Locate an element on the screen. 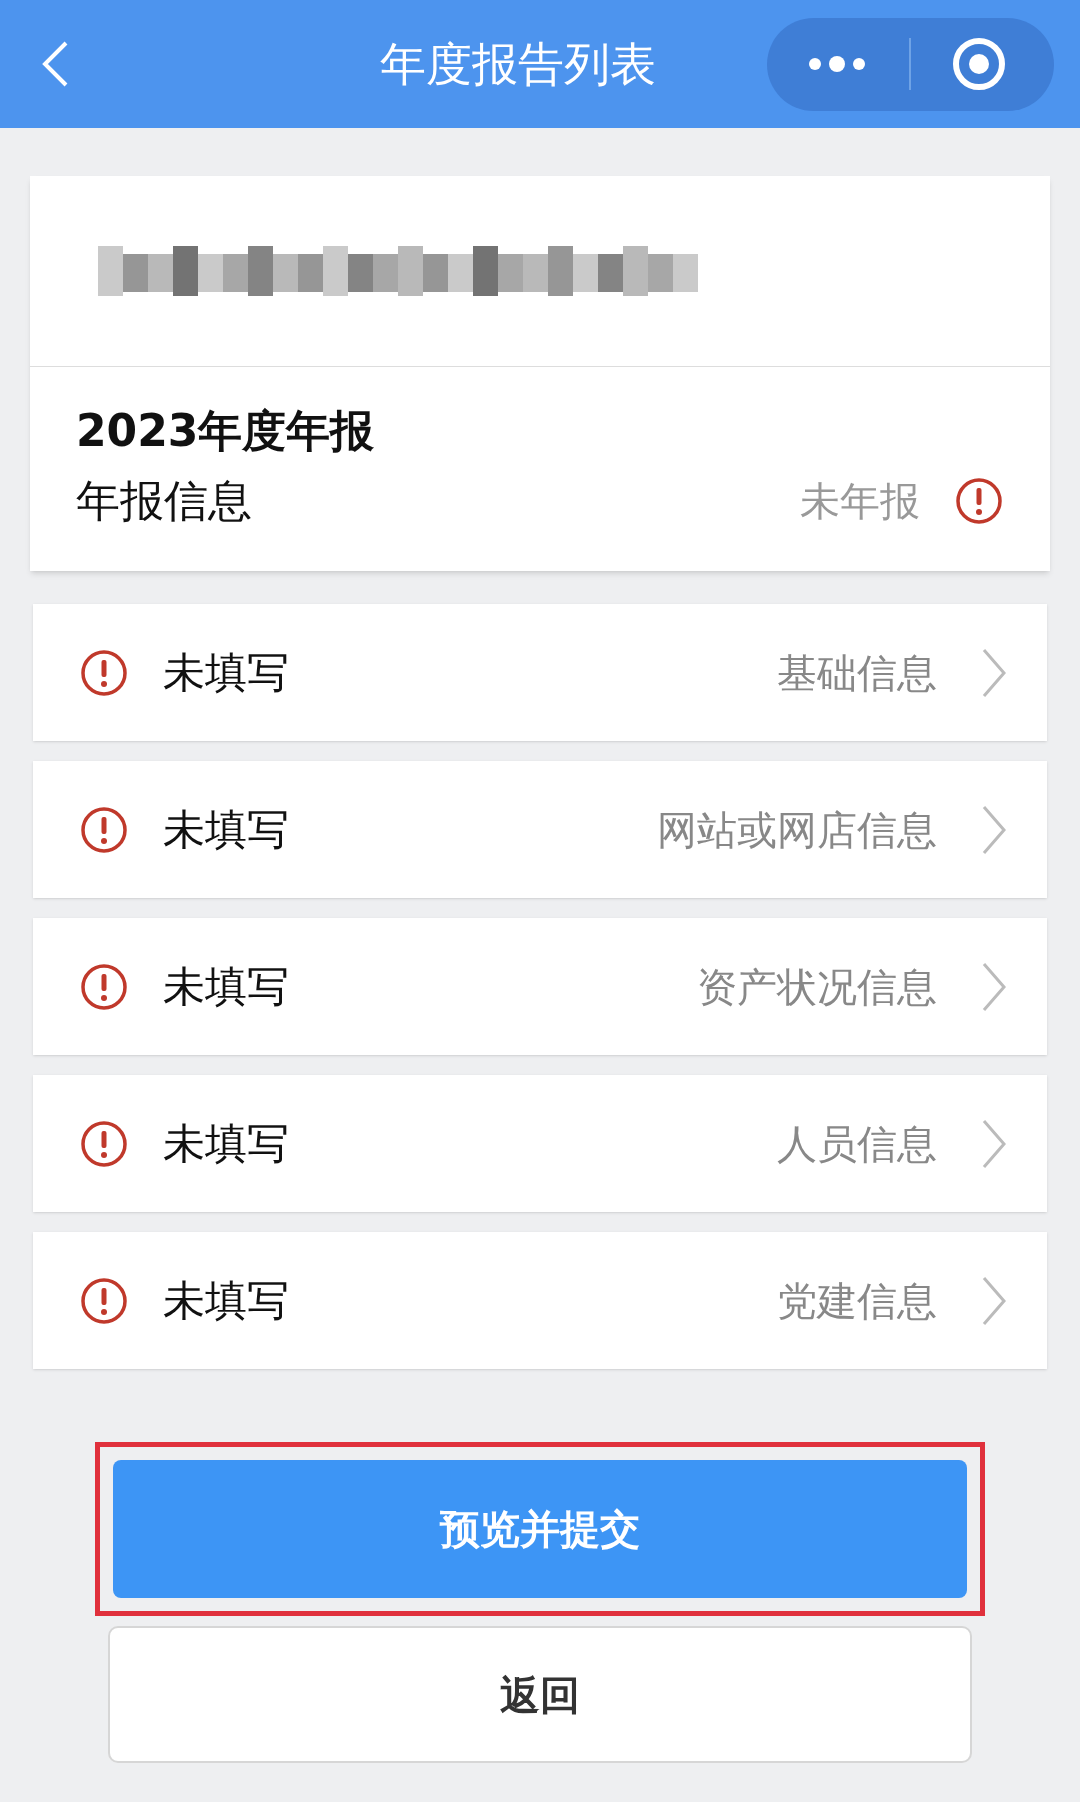 The width and height of the screenshot is (1080, 1802). back-button: 返回 is located at coordinates (540, 1694).